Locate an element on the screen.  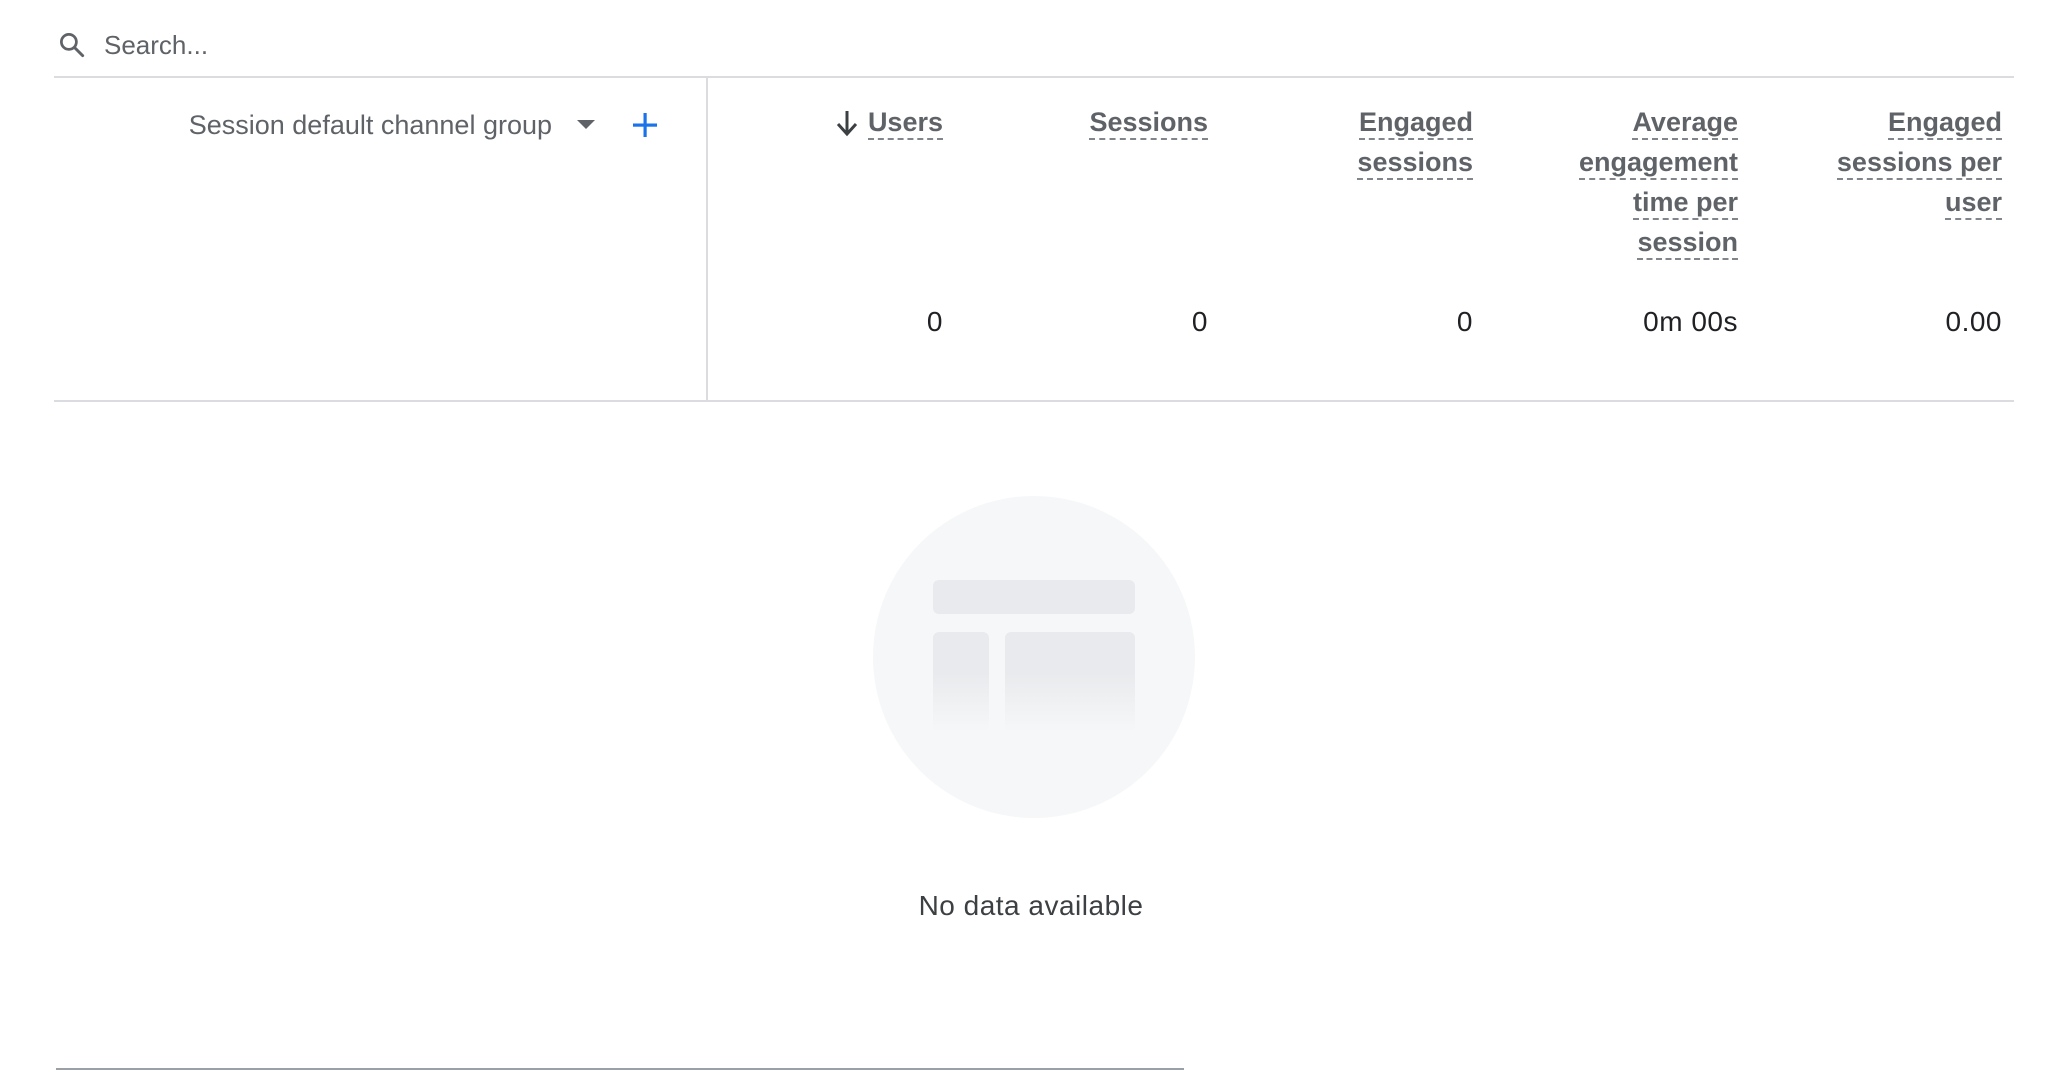
column-header-avg-engagement-time: Average engagement time per session is located at coordinates (1658, 182).